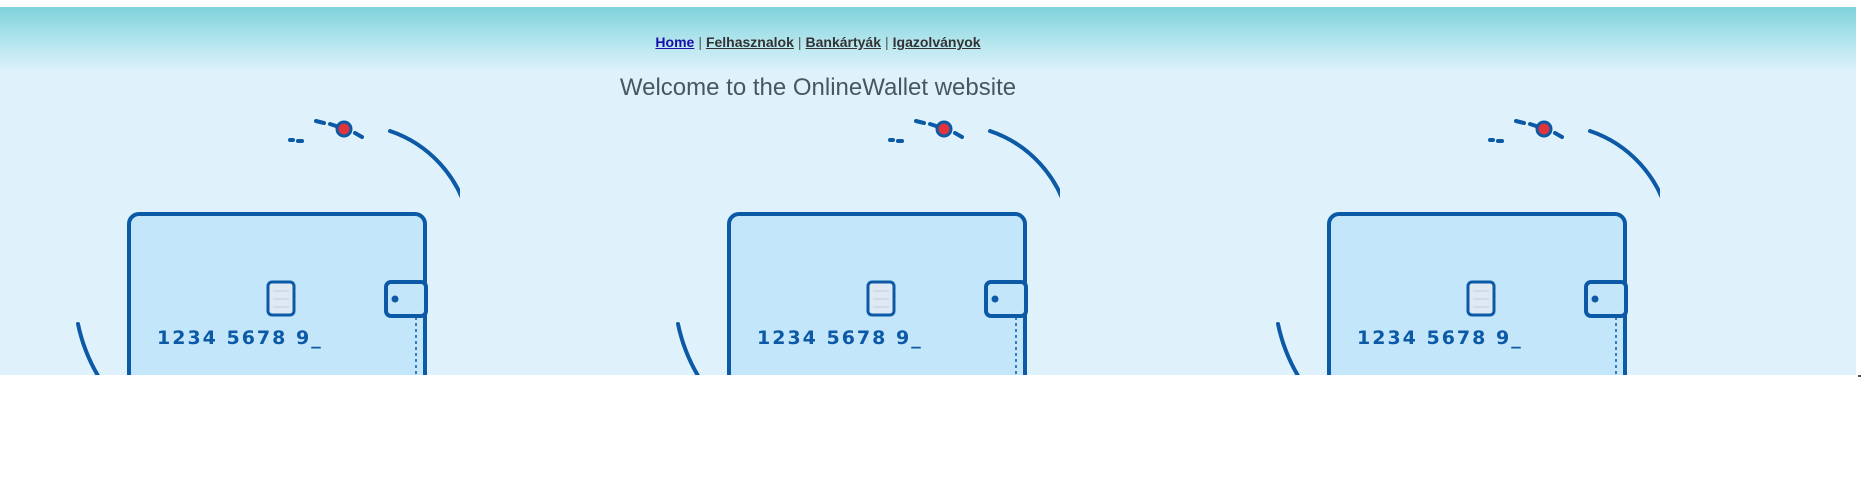 The height and width of the screenshot is (484, 1862). I want to click on nav-link-bankkartyak: Bankártyák, so click(844, 42).